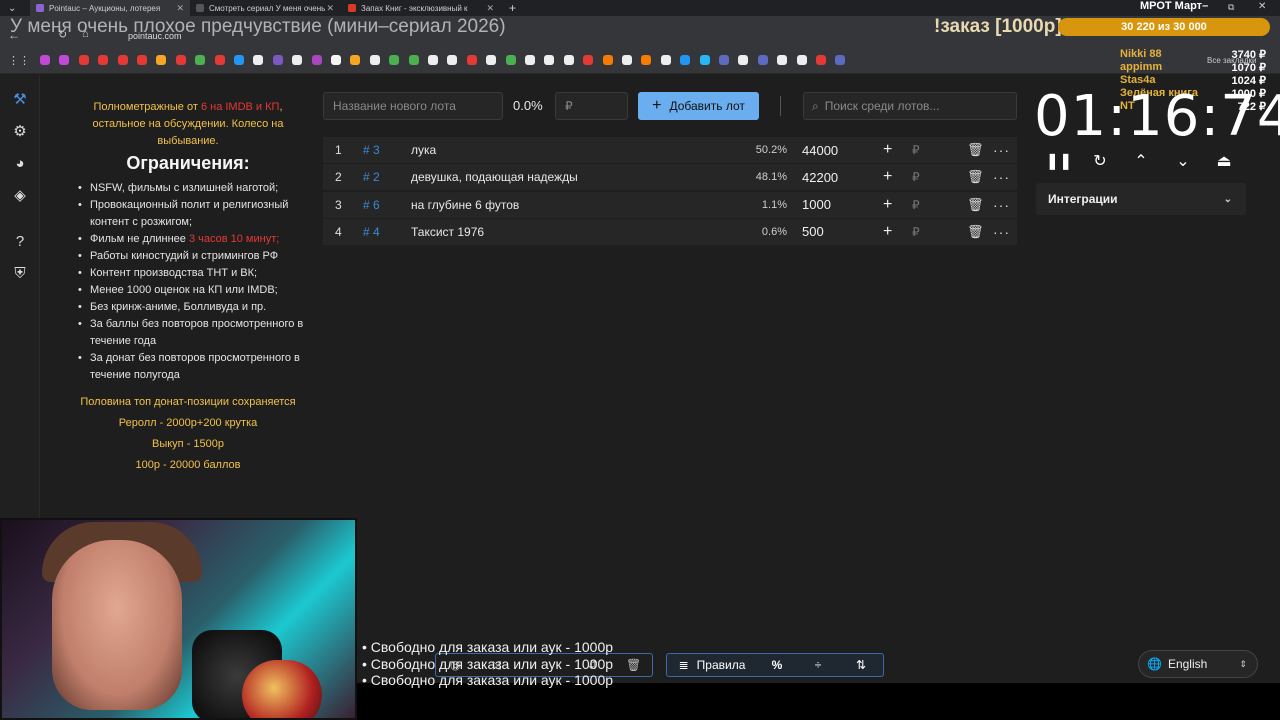 This screenshot has width=1280, height=720. I want to click on new-tab-button: +, so click(513, 8).